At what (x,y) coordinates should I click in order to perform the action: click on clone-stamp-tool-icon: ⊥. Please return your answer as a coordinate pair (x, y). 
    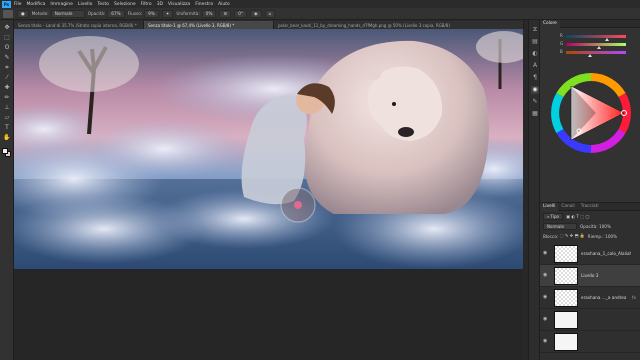
    Looking at the image, I should click on (7, 108).